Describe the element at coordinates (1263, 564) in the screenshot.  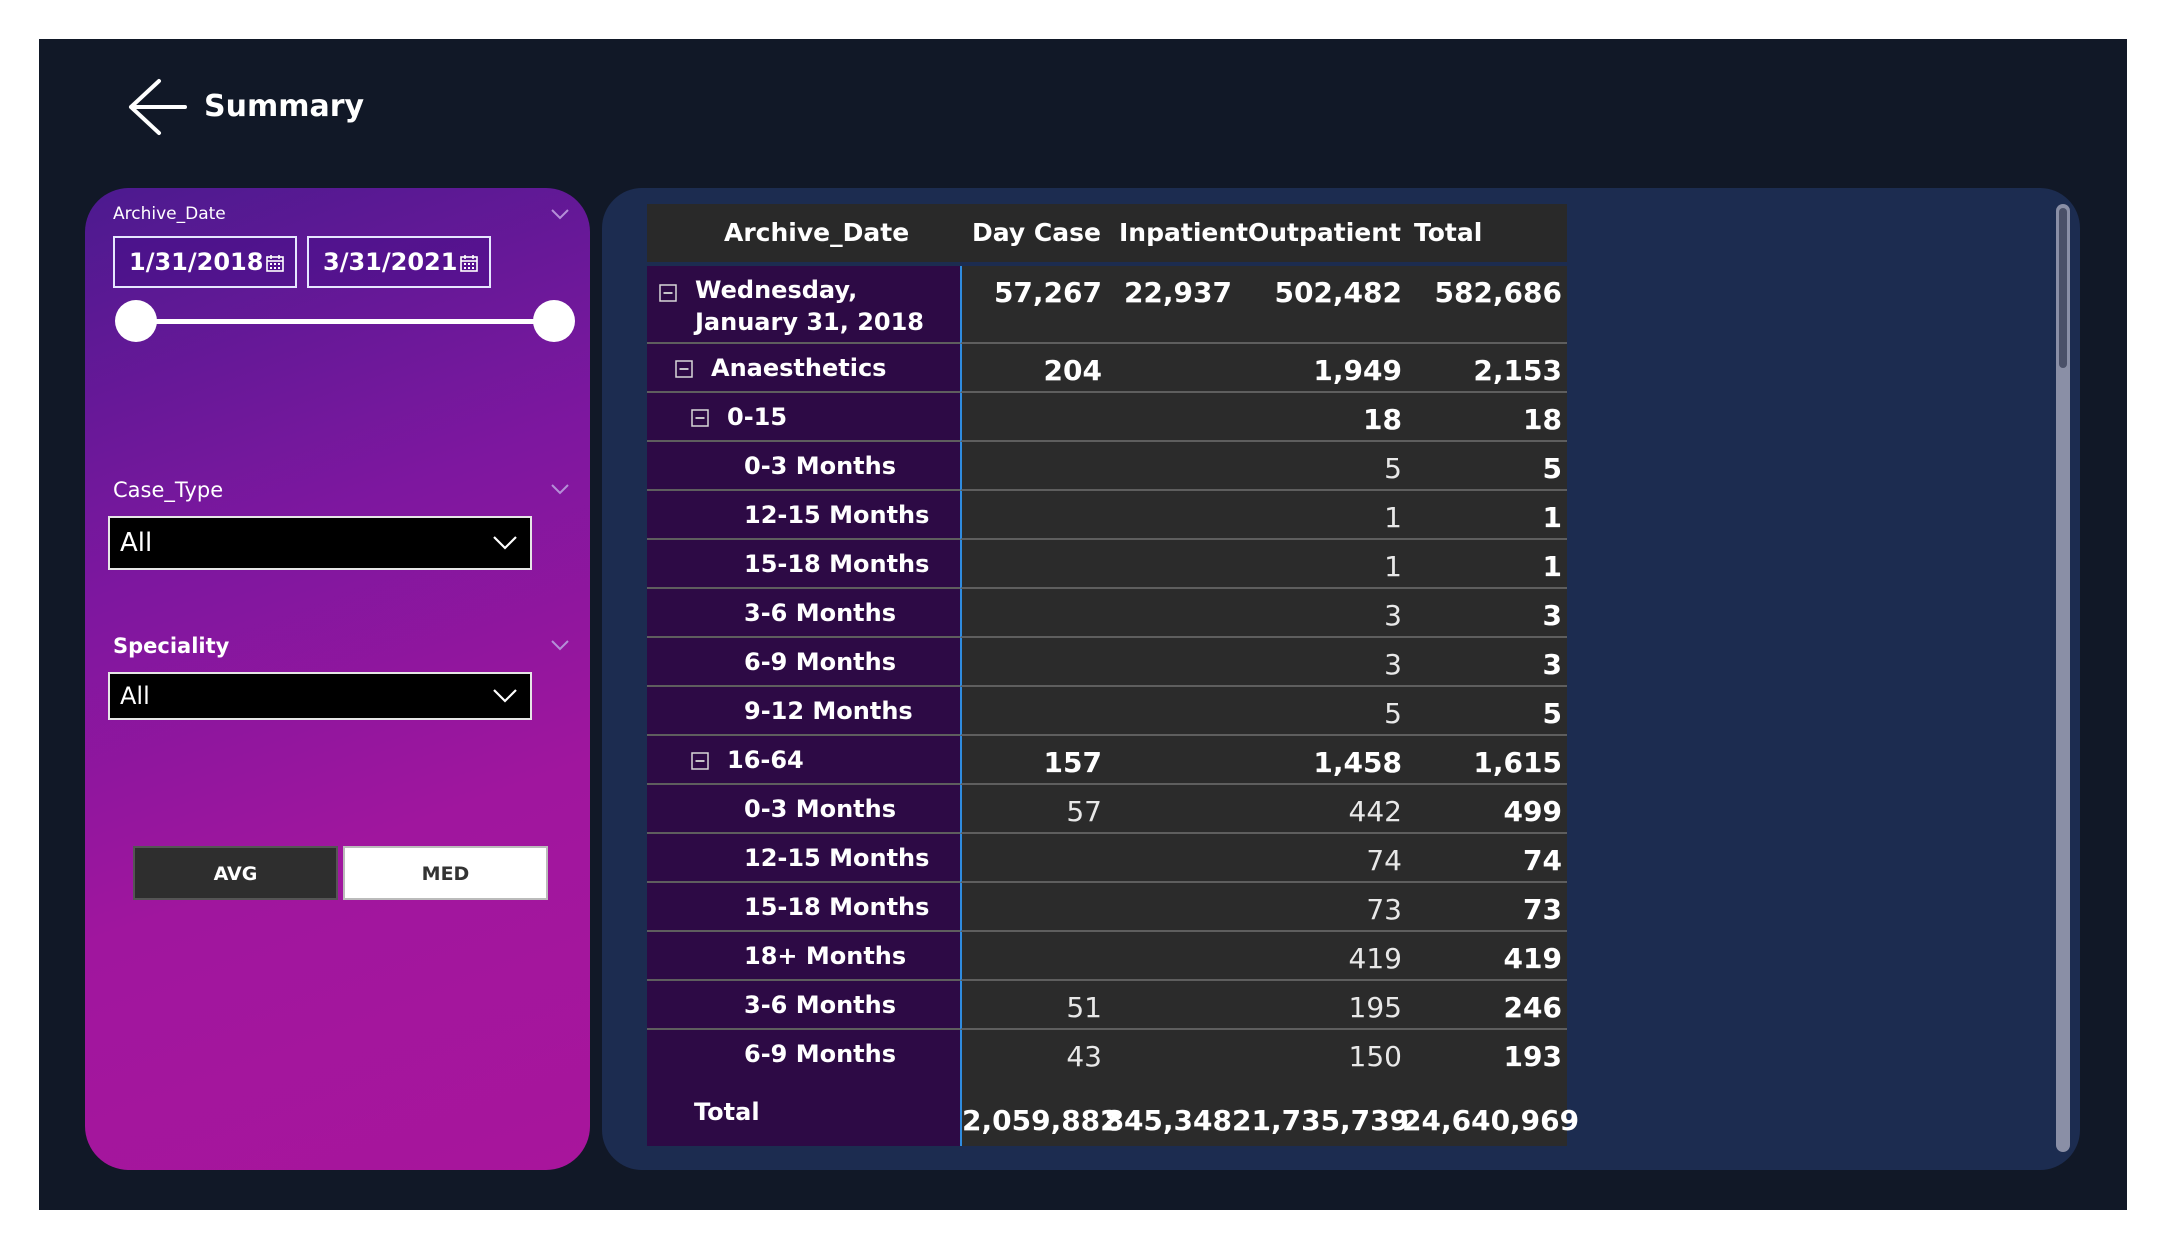
I see `row-values: 11` at that location.